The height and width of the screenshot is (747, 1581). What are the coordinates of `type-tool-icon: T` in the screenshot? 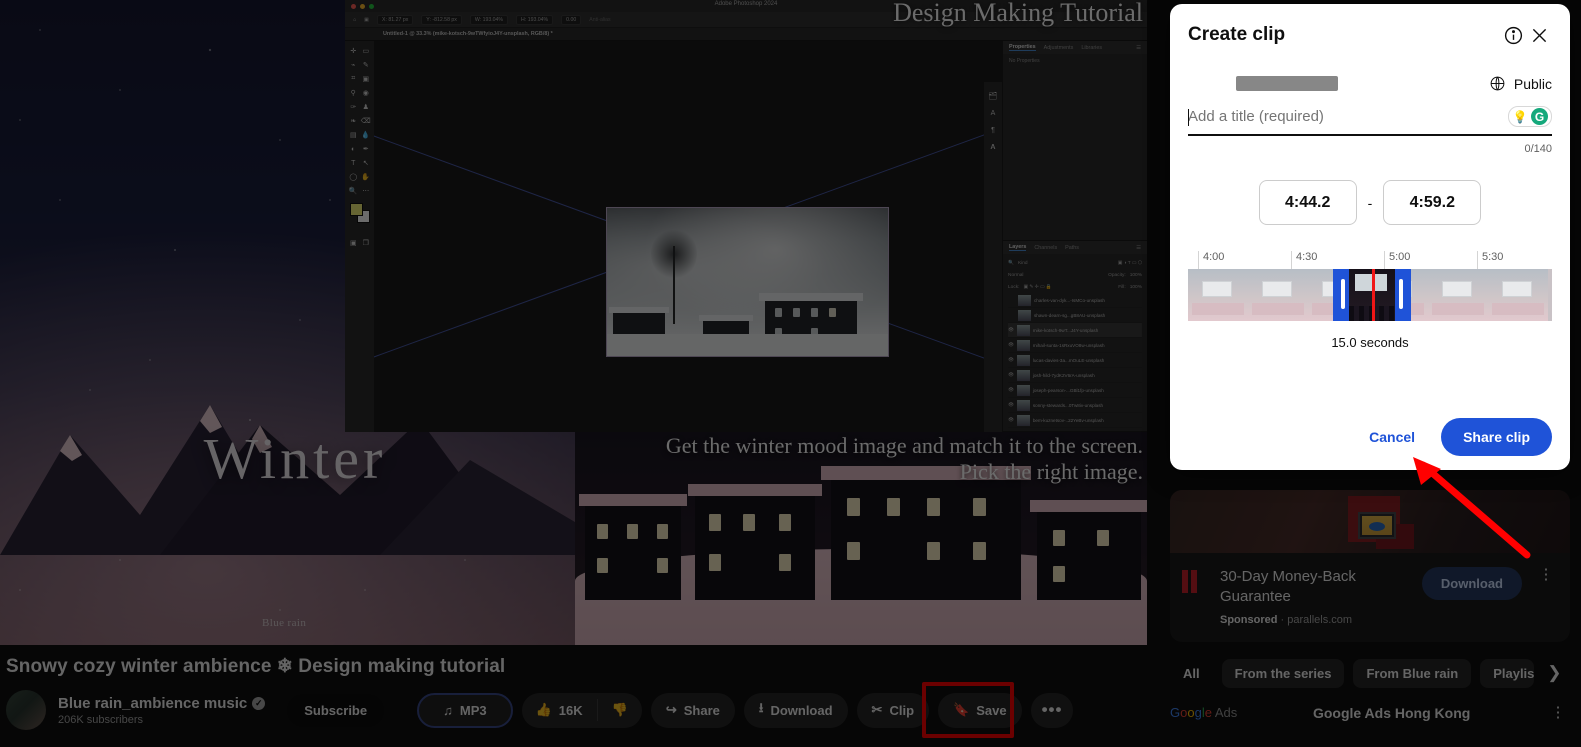 It's located at (353, 163).